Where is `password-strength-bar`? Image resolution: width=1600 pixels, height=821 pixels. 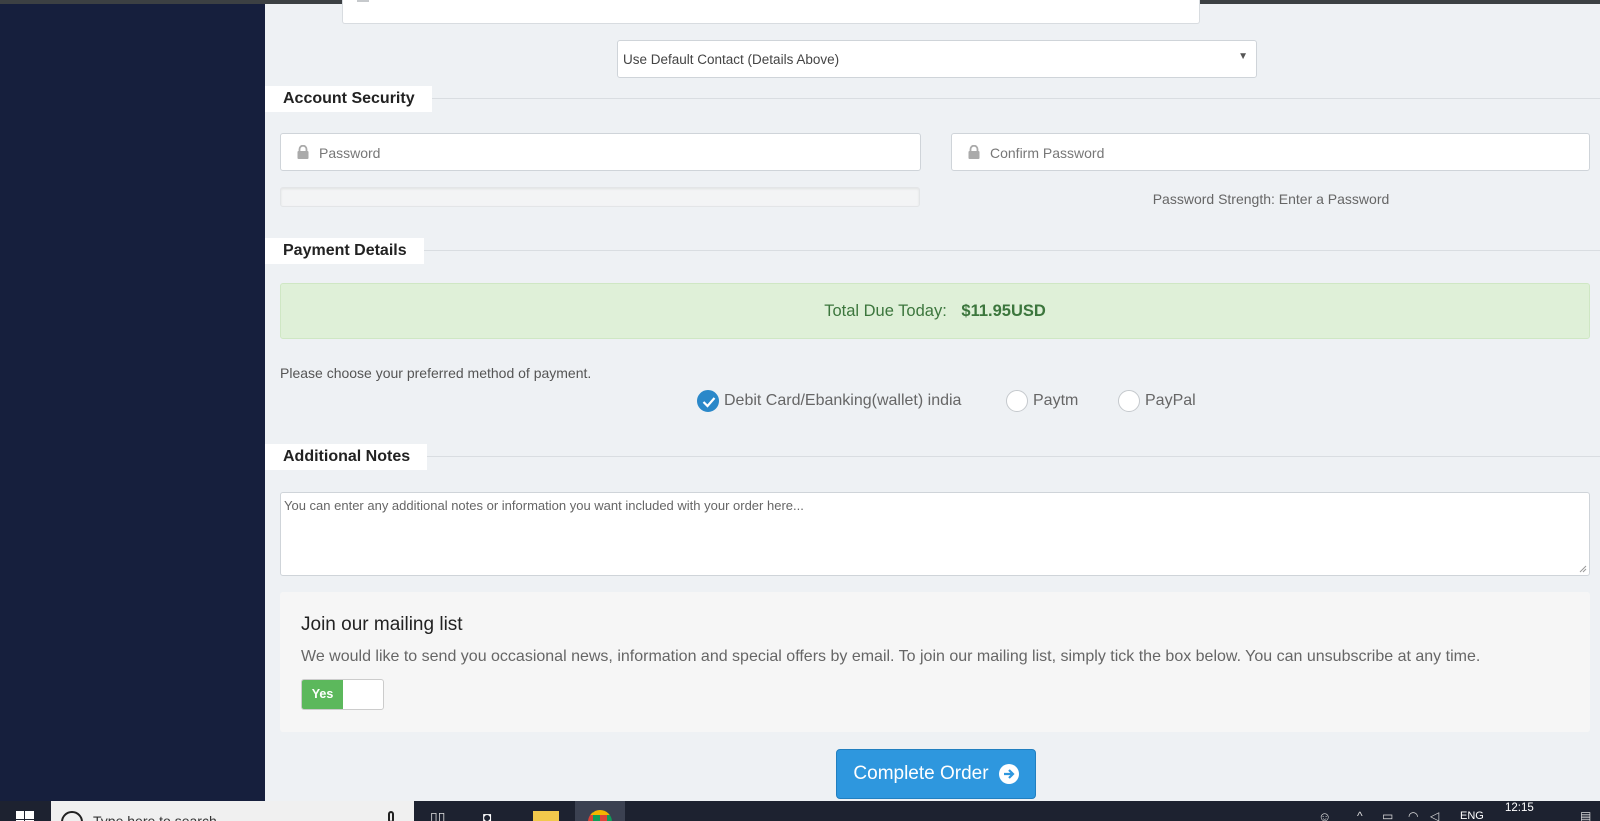 password-strength-bar is located at coordinates (600, 197).